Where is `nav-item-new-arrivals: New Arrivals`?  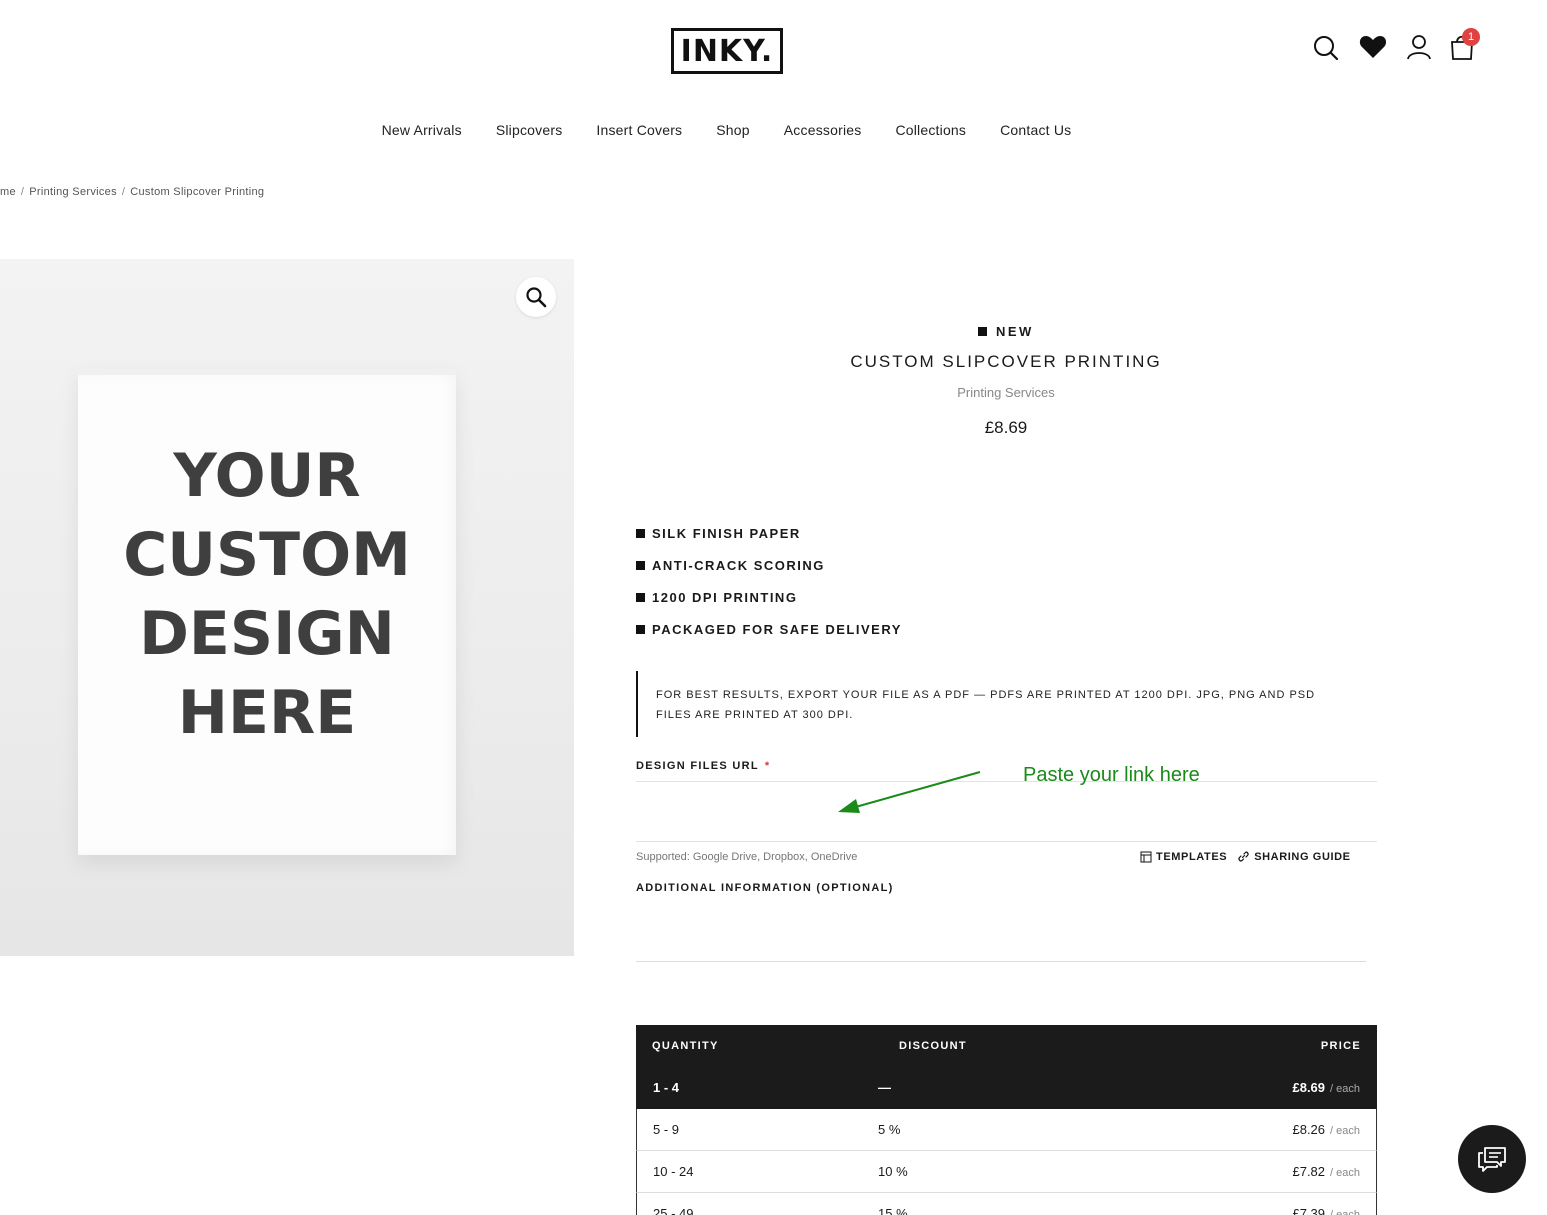 nav-item-new-arrivals: New Arrivals is located at coordinates (422, 130).